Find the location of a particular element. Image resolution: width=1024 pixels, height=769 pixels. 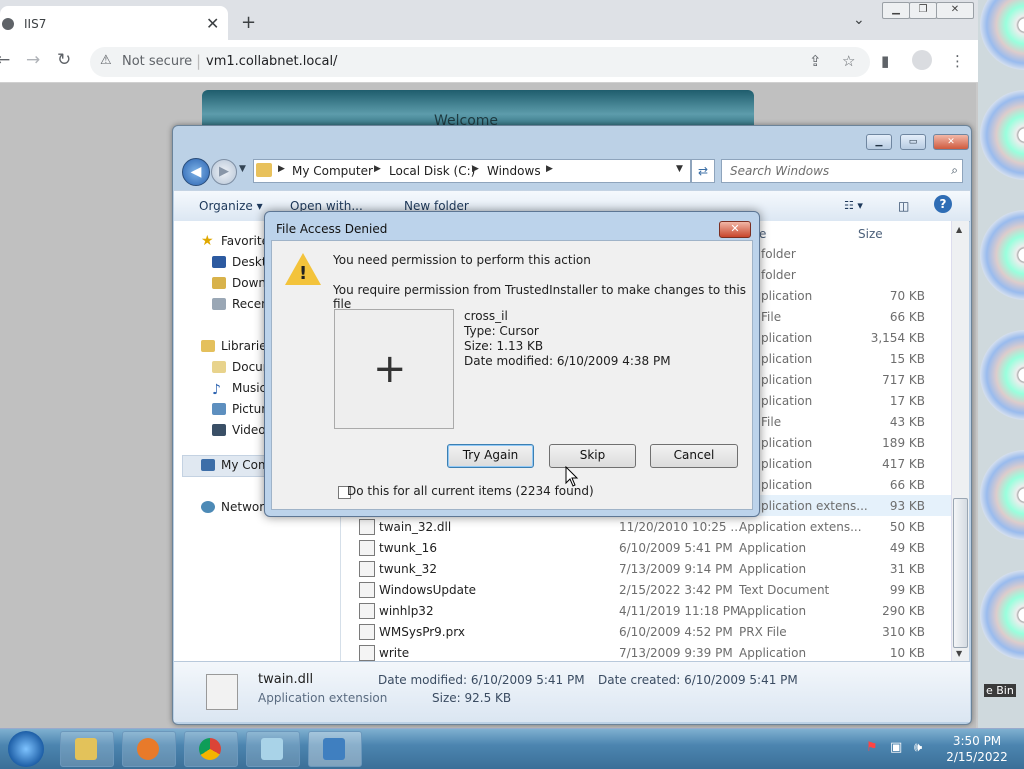

forward-icon: ▶ is located at coordinates (224, 172).